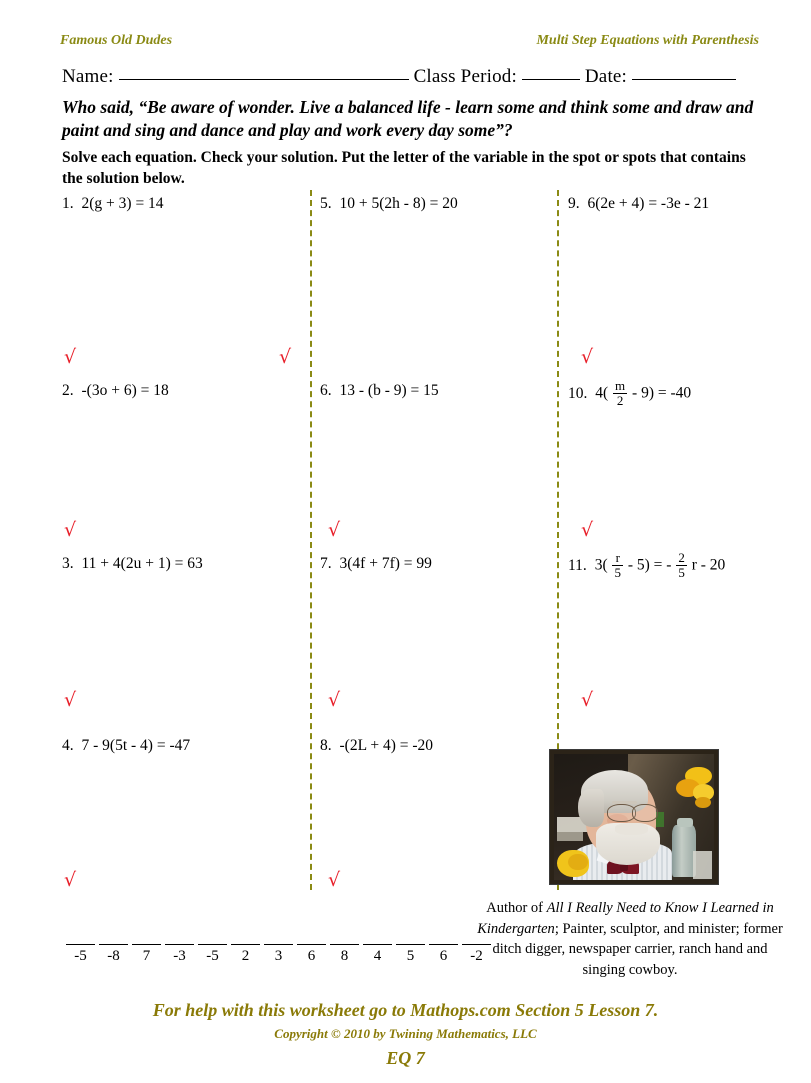 This screenshot has height=1083, width=811. What do you see at coordinates (662, 393) in the screenshot?
I see `problem-10-suffix: - 9) = -40` at bounding box center [662, 393].